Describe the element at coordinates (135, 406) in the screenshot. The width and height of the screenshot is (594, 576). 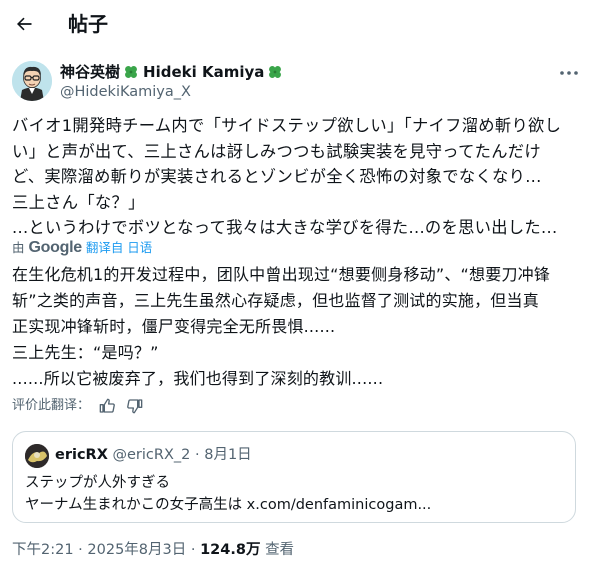
I see `thumbs-down-icon` at that location.